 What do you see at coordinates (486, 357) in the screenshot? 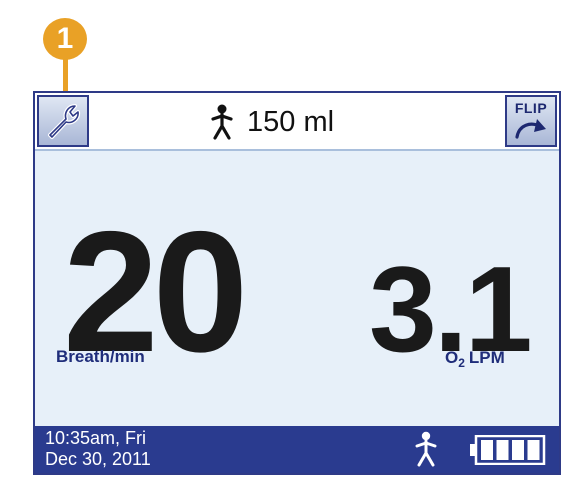
I see `o2-unit-suffix: LPM` at bounding box center [486, 357].